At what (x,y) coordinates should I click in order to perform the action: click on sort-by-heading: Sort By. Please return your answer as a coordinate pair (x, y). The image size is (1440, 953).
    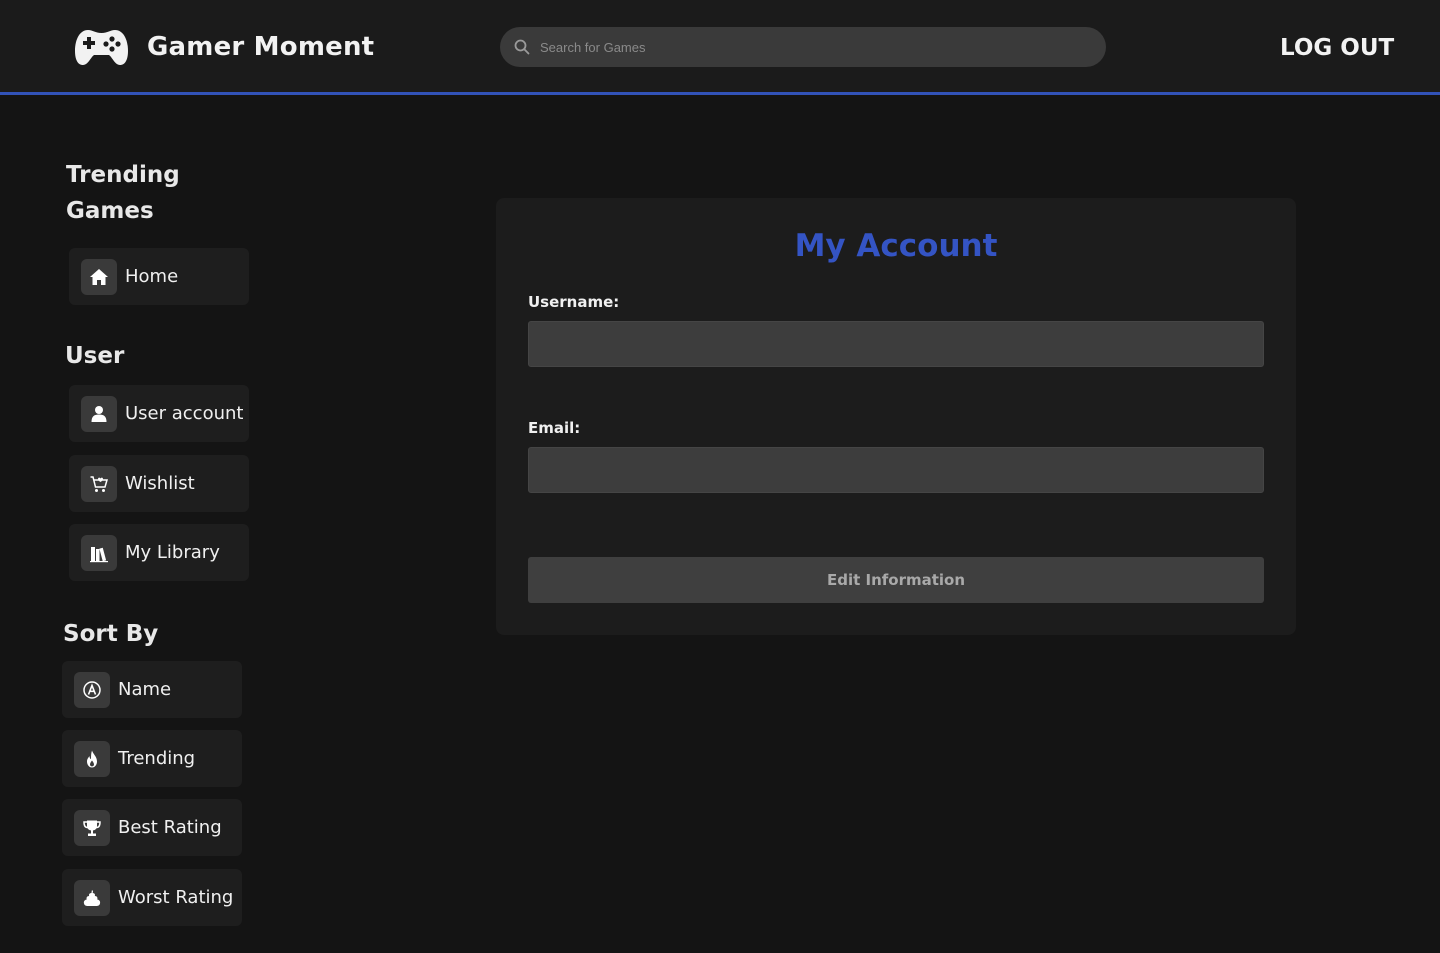
    Looking at the image, I should click on (111, 634).